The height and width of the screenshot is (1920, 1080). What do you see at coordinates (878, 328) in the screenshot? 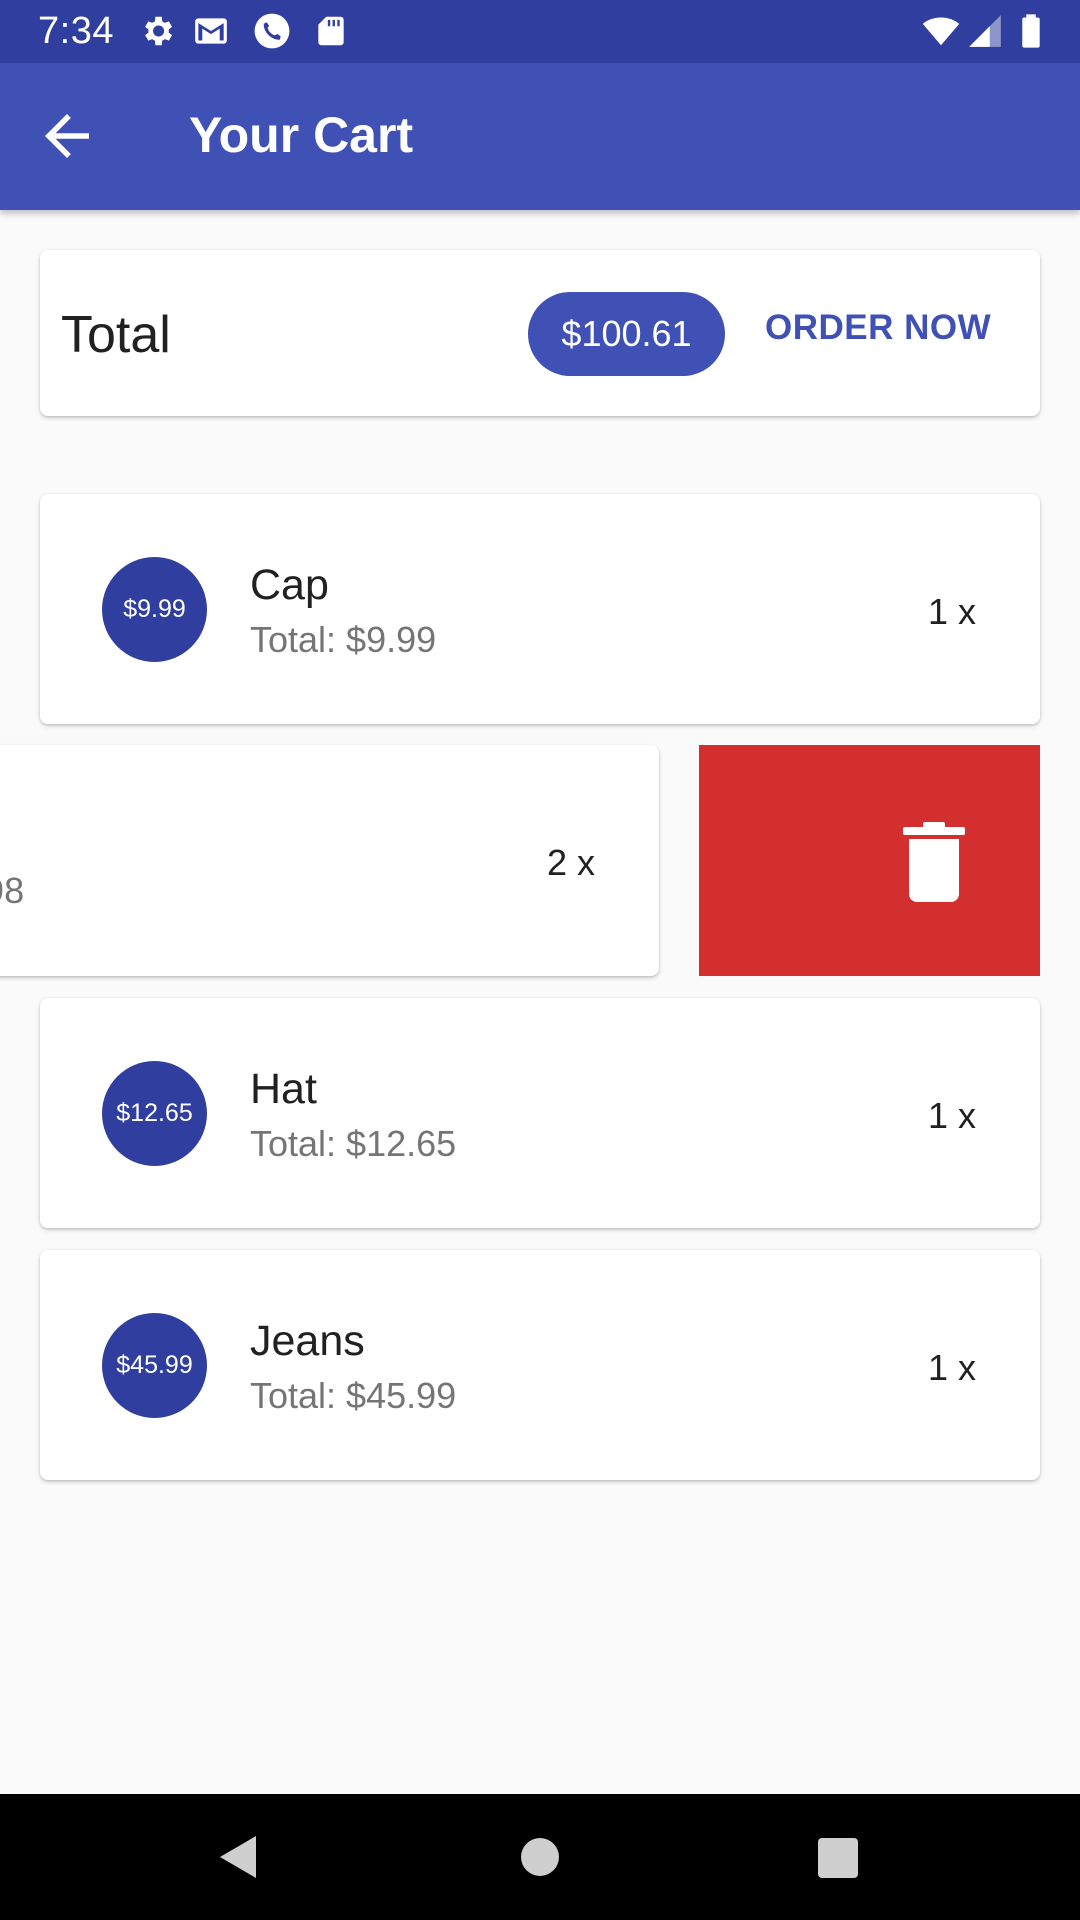
I see `order-now-button: ORDER NOW` at bounding box center [878, 328].